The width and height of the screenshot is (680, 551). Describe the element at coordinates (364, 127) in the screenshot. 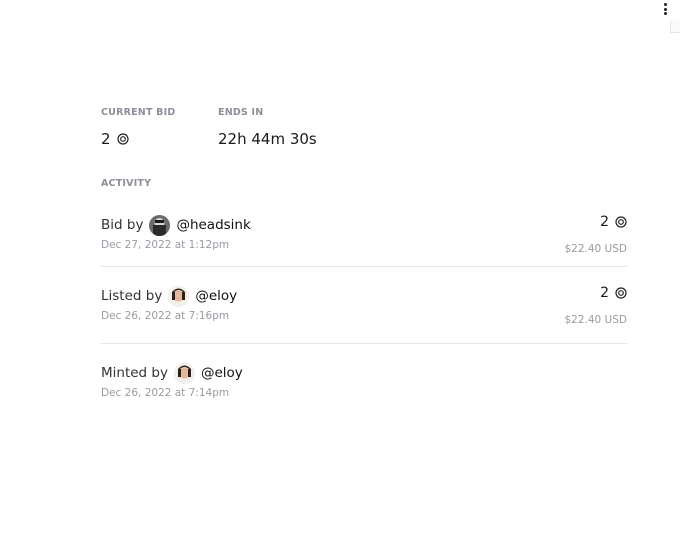

I see `auction-stats: CURRENT BID 2 ENDS IN 22h 44m 30s` at that location.